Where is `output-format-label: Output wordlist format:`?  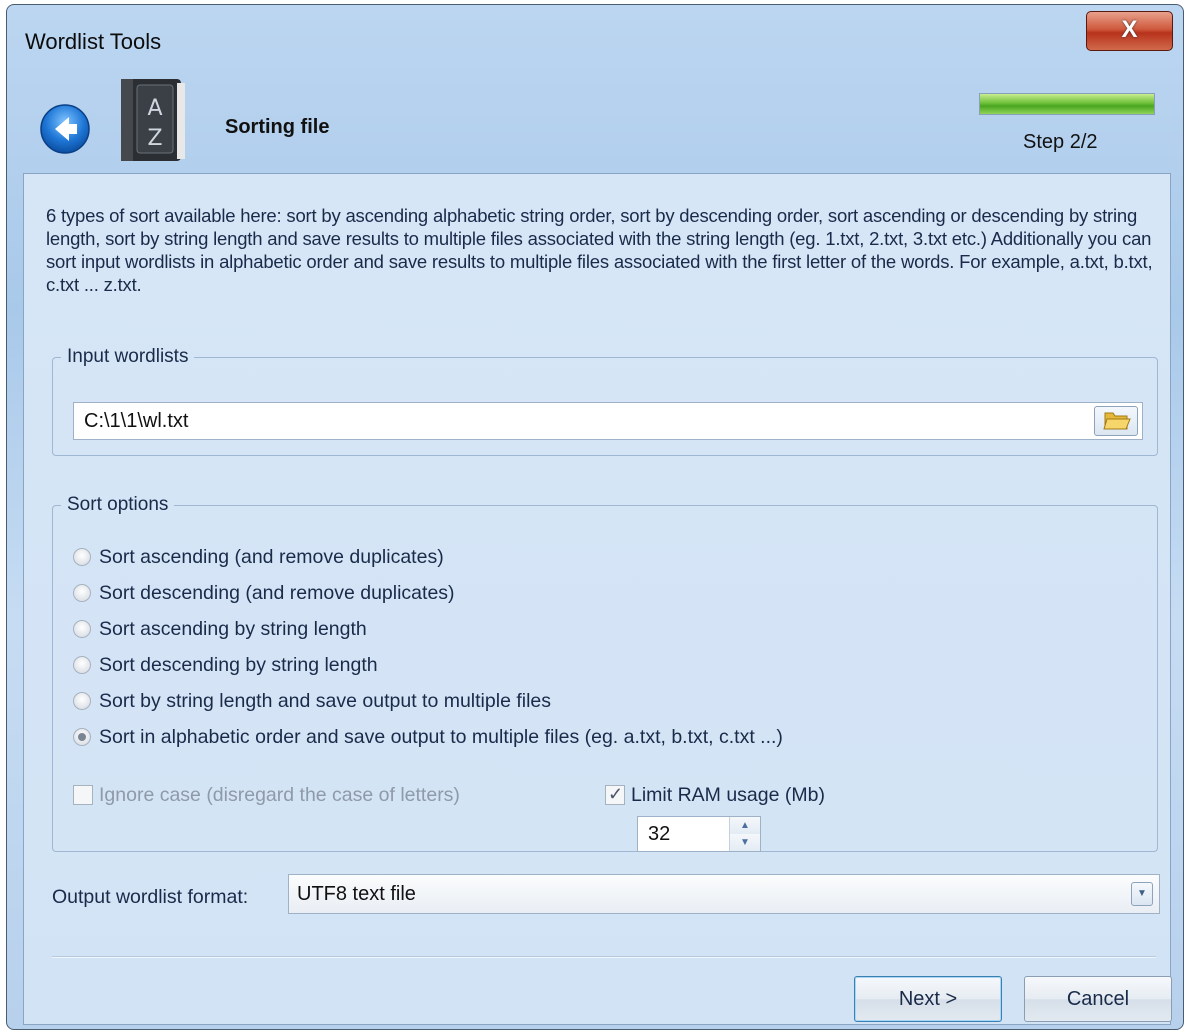 output-format-label: Output wordlist format: is located at coordinates (150, 897).